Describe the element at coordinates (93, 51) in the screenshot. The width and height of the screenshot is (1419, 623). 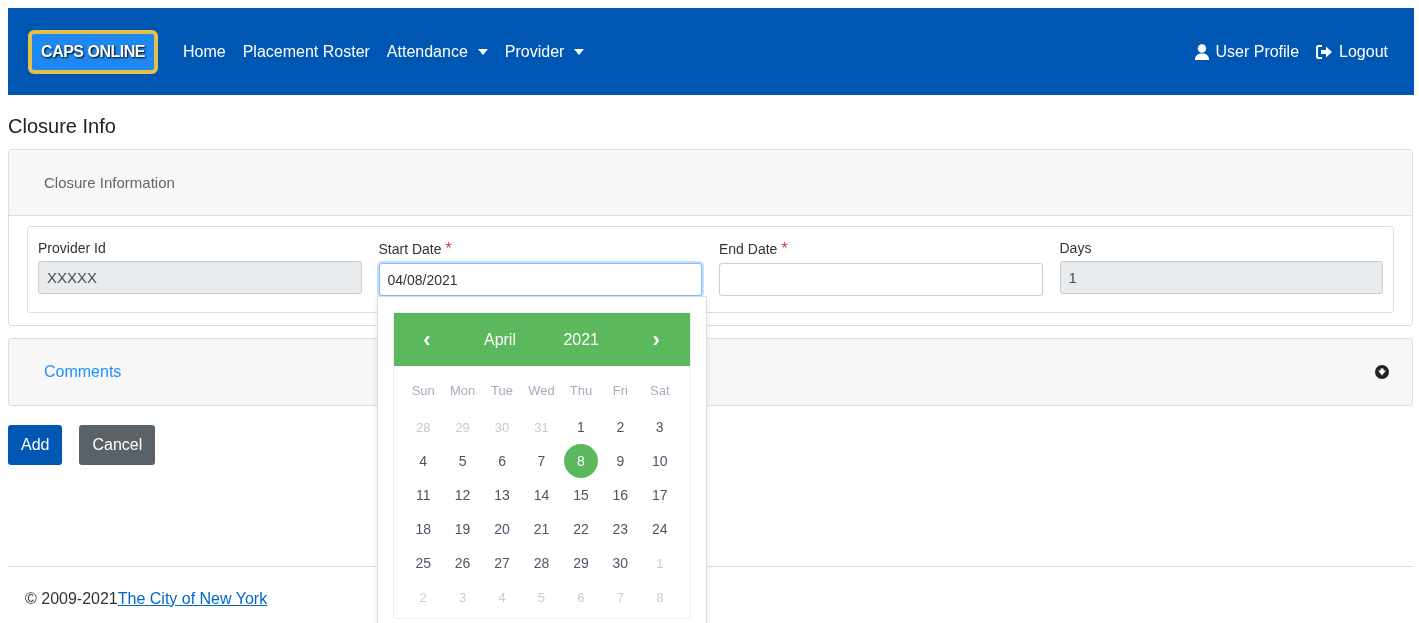
I see `logo: CAPS ONLINE` at that location.